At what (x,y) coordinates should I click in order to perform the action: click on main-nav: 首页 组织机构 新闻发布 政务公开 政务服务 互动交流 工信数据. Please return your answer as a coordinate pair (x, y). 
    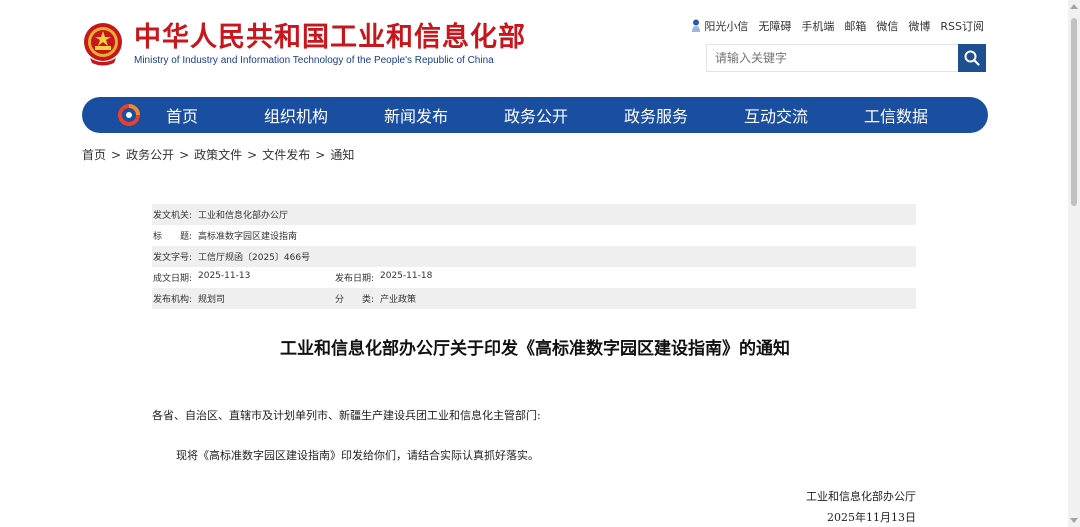
    Looking at the image, I should click on (535, 115).